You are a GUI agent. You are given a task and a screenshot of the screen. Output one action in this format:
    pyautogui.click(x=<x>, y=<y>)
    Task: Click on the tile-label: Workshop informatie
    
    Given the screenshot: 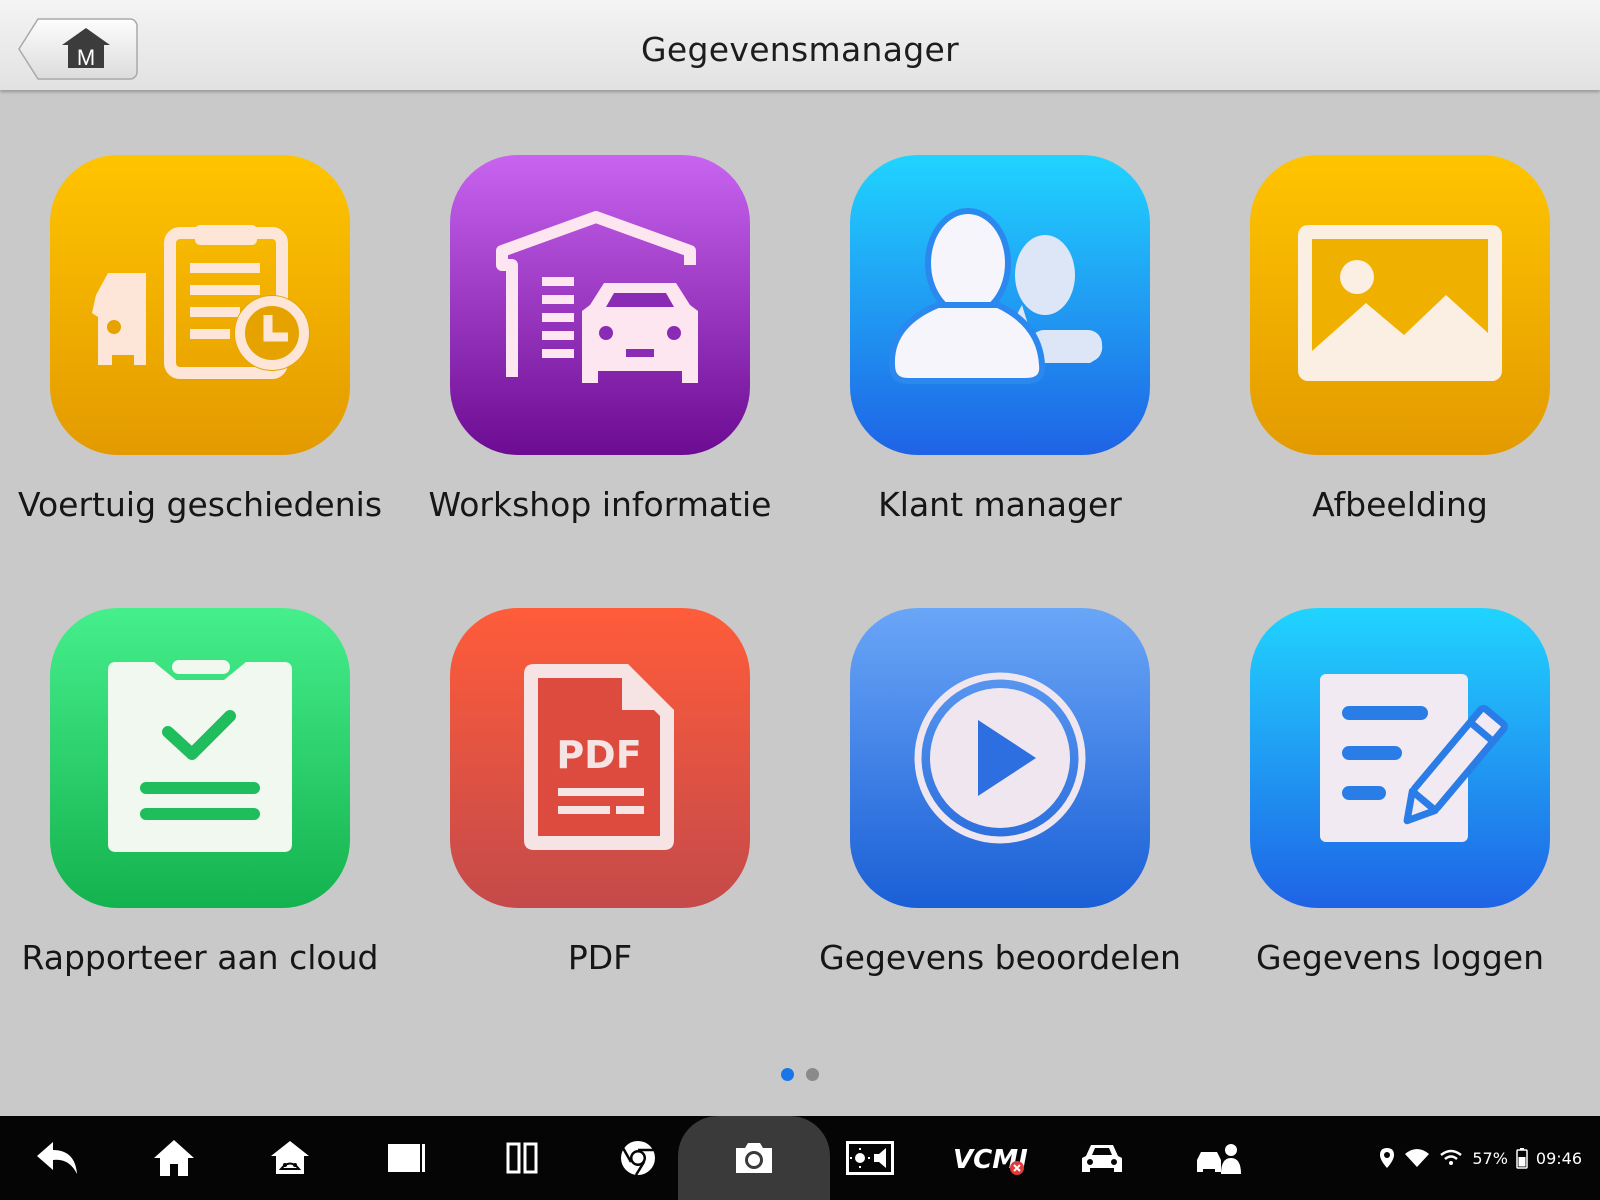 What is the action you would take?
    pyautogui.click(x=600, y=504)
    